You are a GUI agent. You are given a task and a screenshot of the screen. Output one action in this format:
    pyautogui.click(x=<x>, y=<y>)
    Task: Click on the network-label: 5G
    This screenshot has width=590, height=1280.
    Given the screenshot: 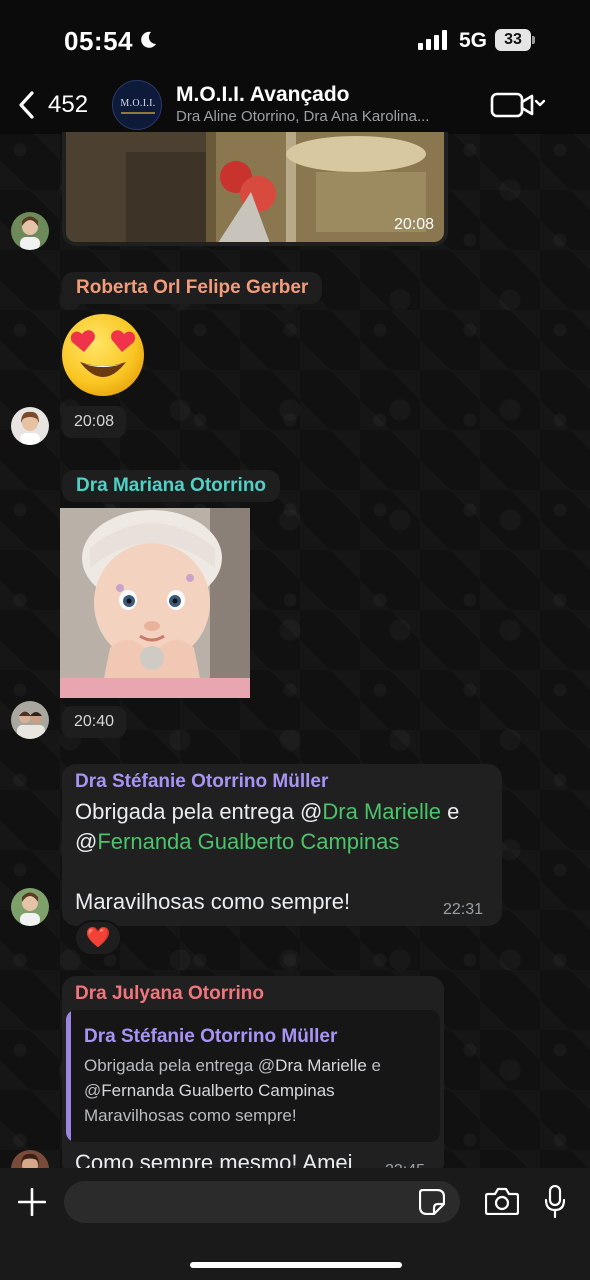 What is the action you would take?
    pyautogui.click(x=473, y=40)
    